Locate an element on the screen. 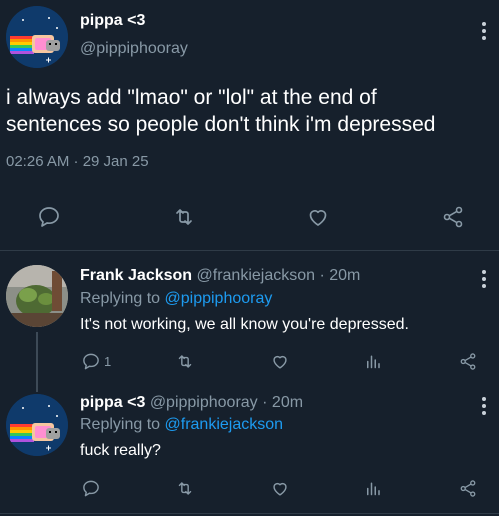 Image resolution: width=499 pixels, height=516 pixels. replying-to: Replying to @pippiphooray is located at coordinates (176, 299).